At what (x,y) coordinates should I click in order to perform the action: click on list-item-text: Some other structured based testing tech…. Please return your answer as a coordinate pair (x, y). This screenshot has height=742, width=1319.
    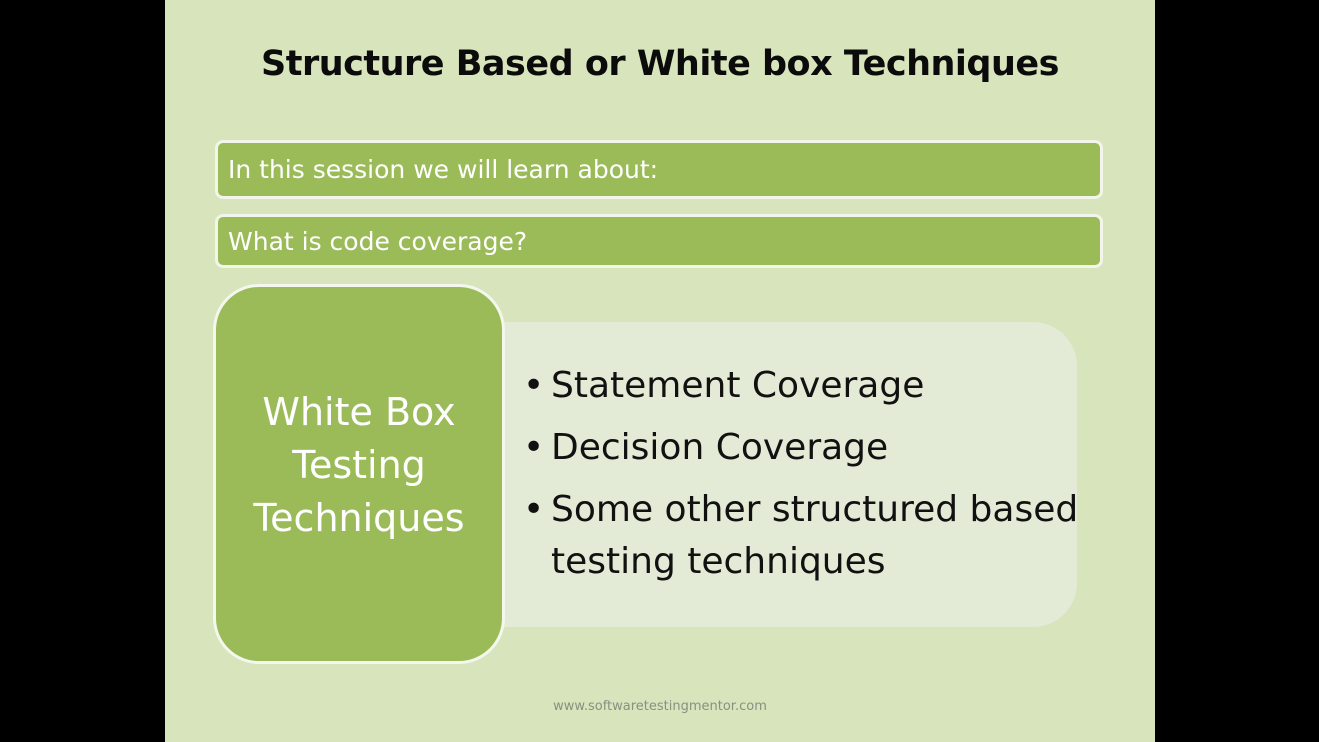
    Looking at the image, I should click on (815, 535).